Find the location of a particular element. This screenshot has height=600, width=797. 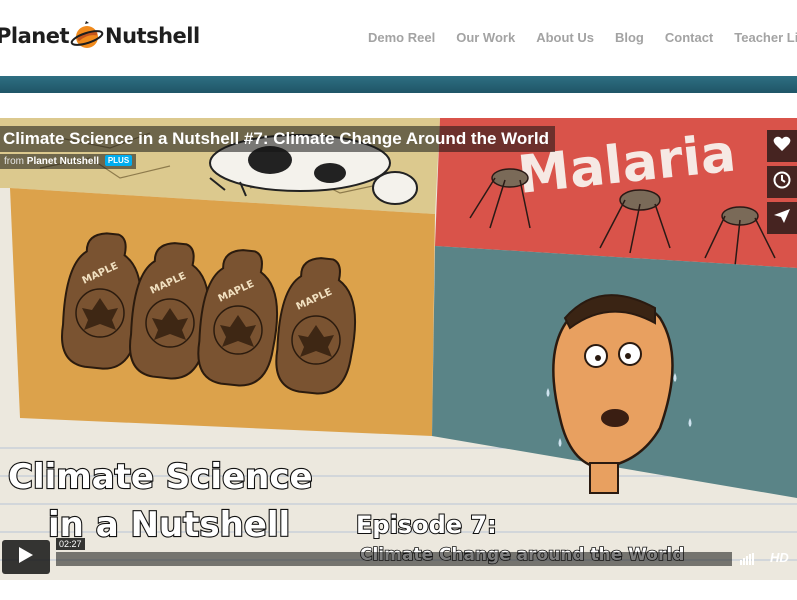

video-byline: from Planet Nutshell PLUS is located at coordinates (68, 161).